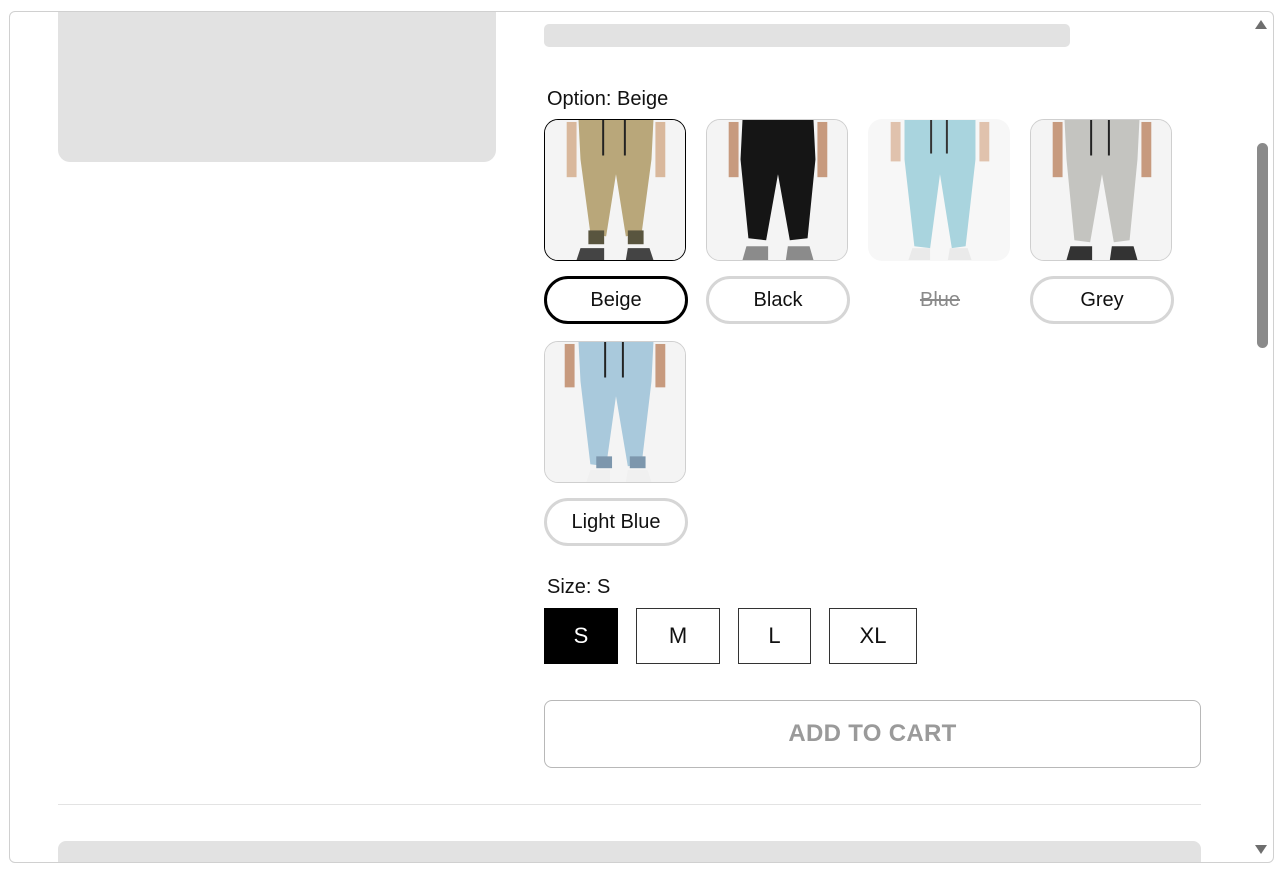  What do you see at coordinates (616, 522) in the screenshot?
I see `option-pill-light-blue: Light Blue` at bounding box center [616, 522].